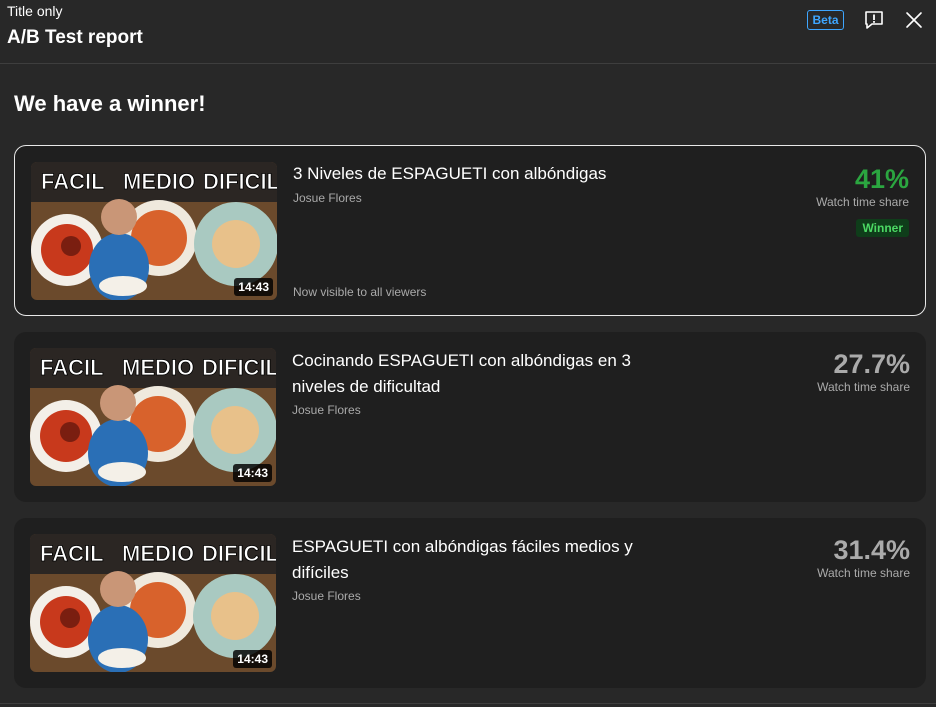 This screenshot has height=707, width=936. I want to click on winner-badge: Winner, so click(882, 228).